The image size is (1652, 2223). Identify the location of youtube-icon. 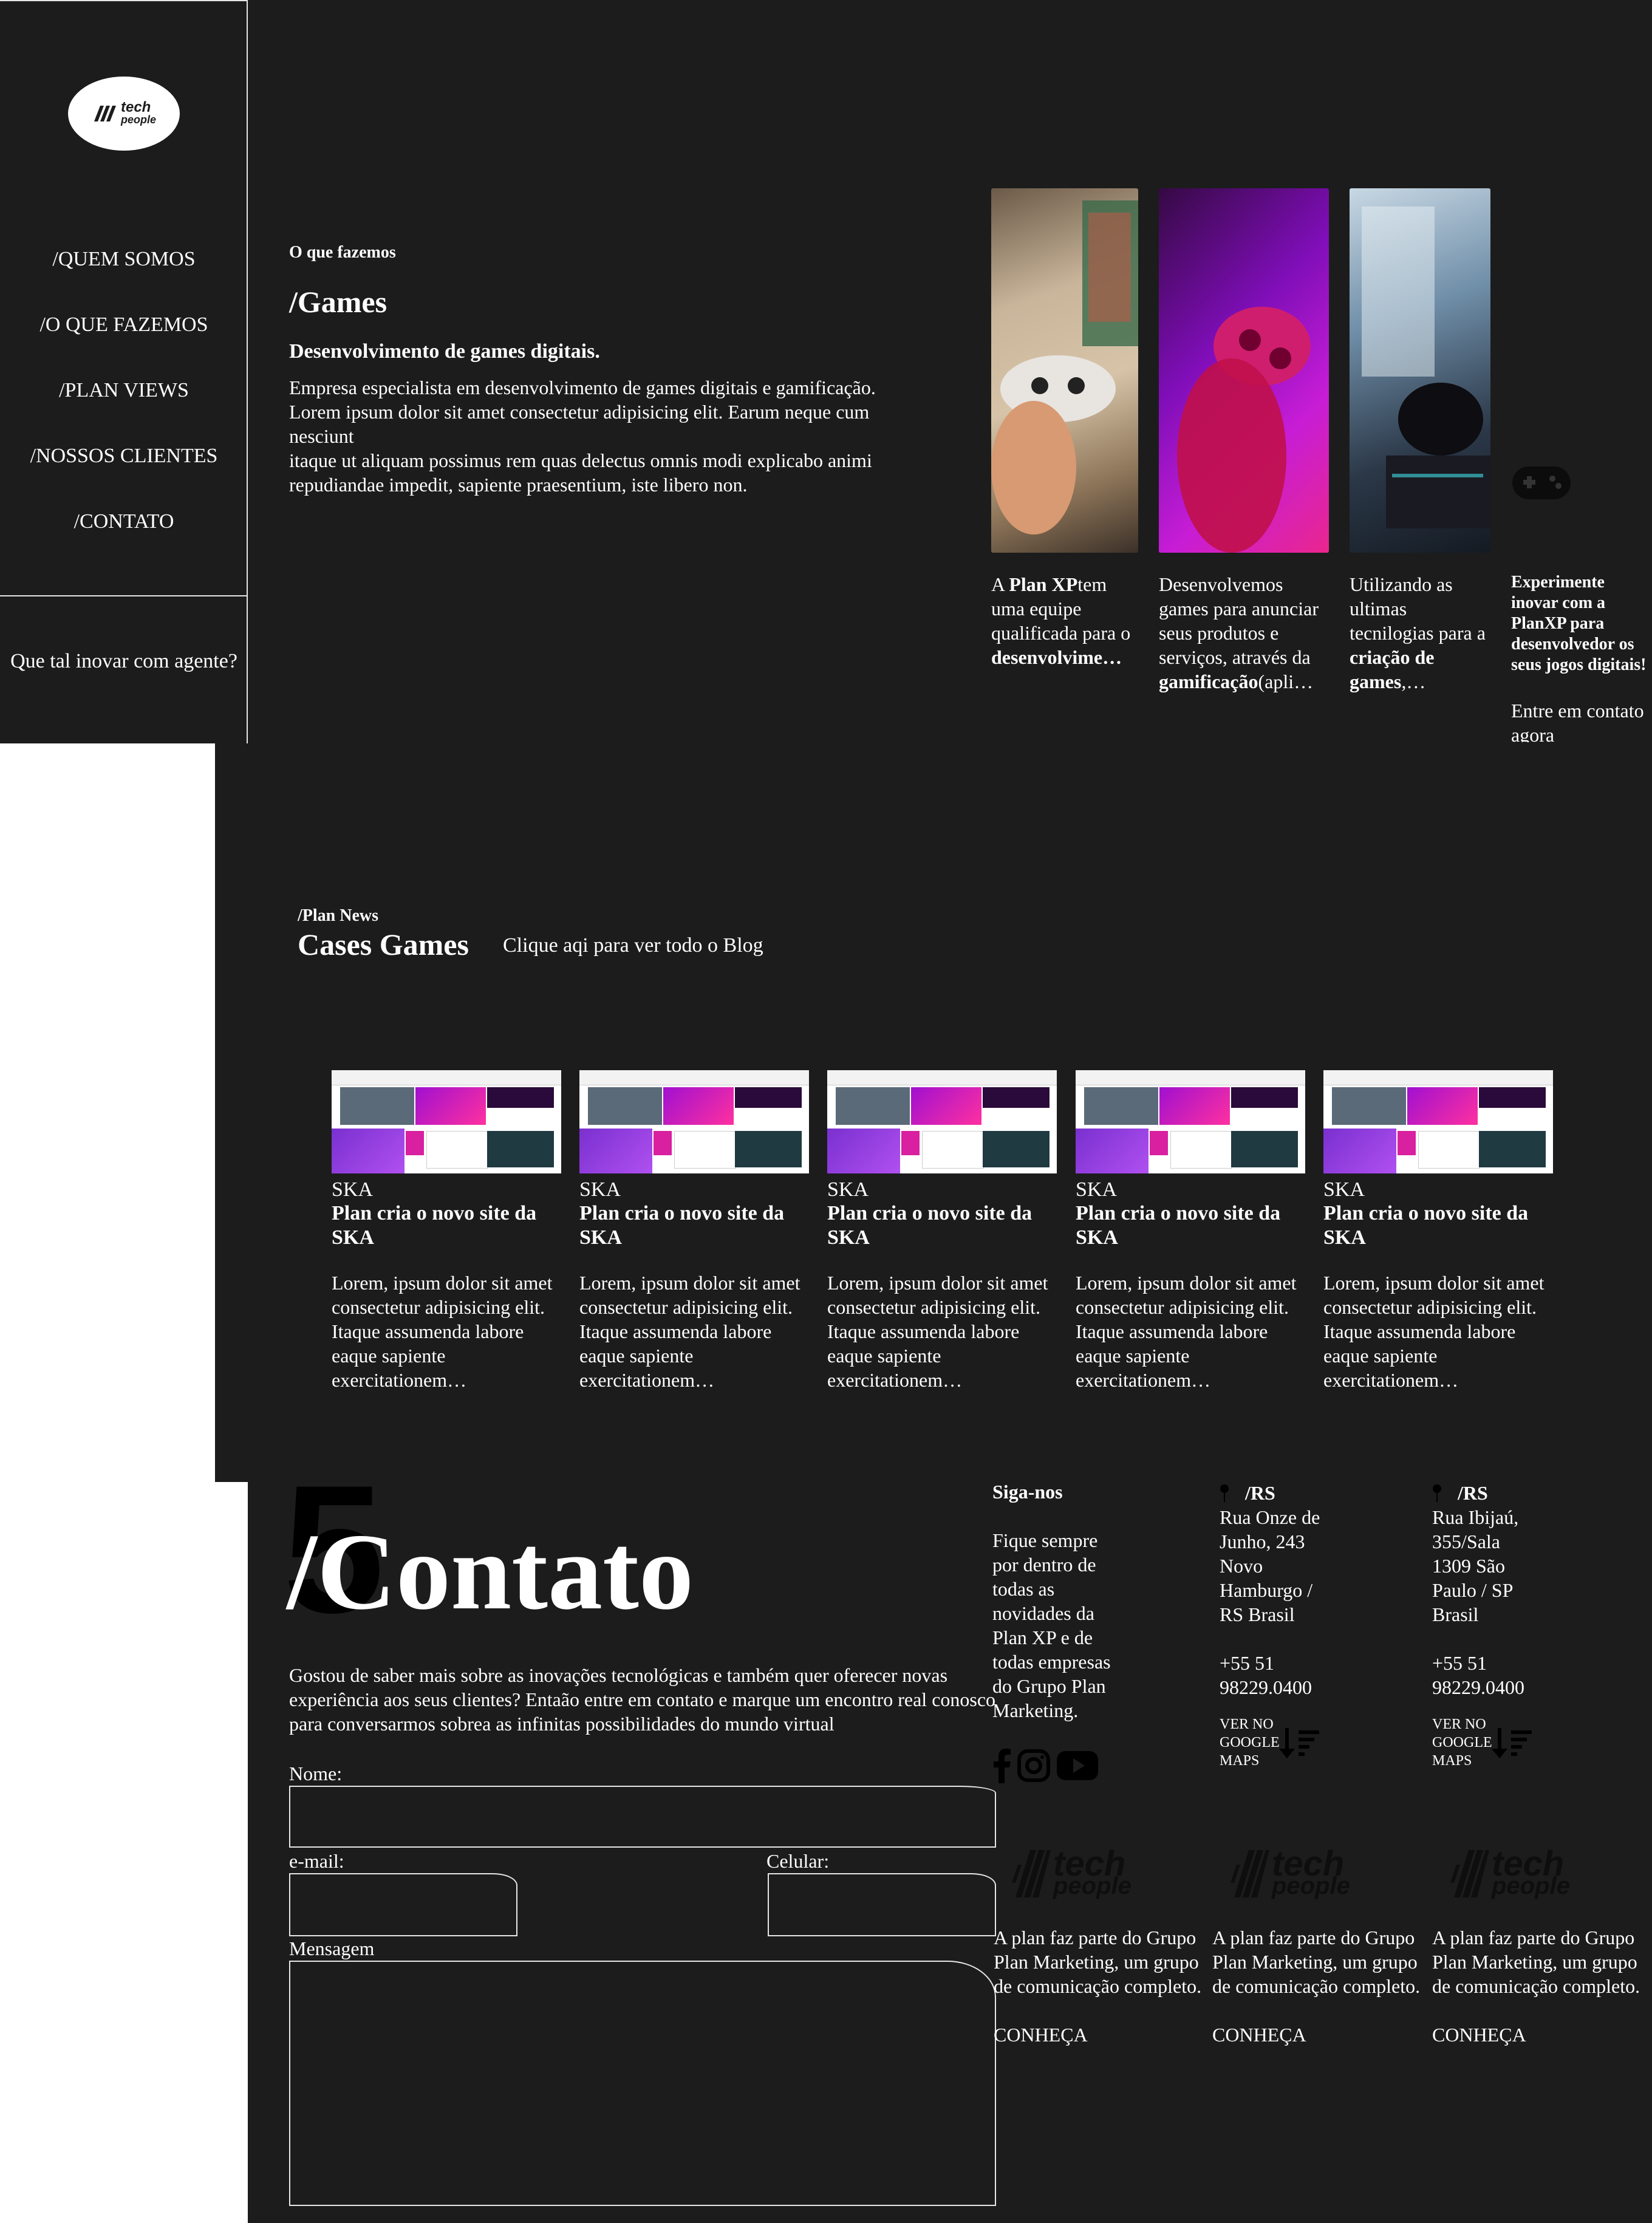
(1077, 1765).